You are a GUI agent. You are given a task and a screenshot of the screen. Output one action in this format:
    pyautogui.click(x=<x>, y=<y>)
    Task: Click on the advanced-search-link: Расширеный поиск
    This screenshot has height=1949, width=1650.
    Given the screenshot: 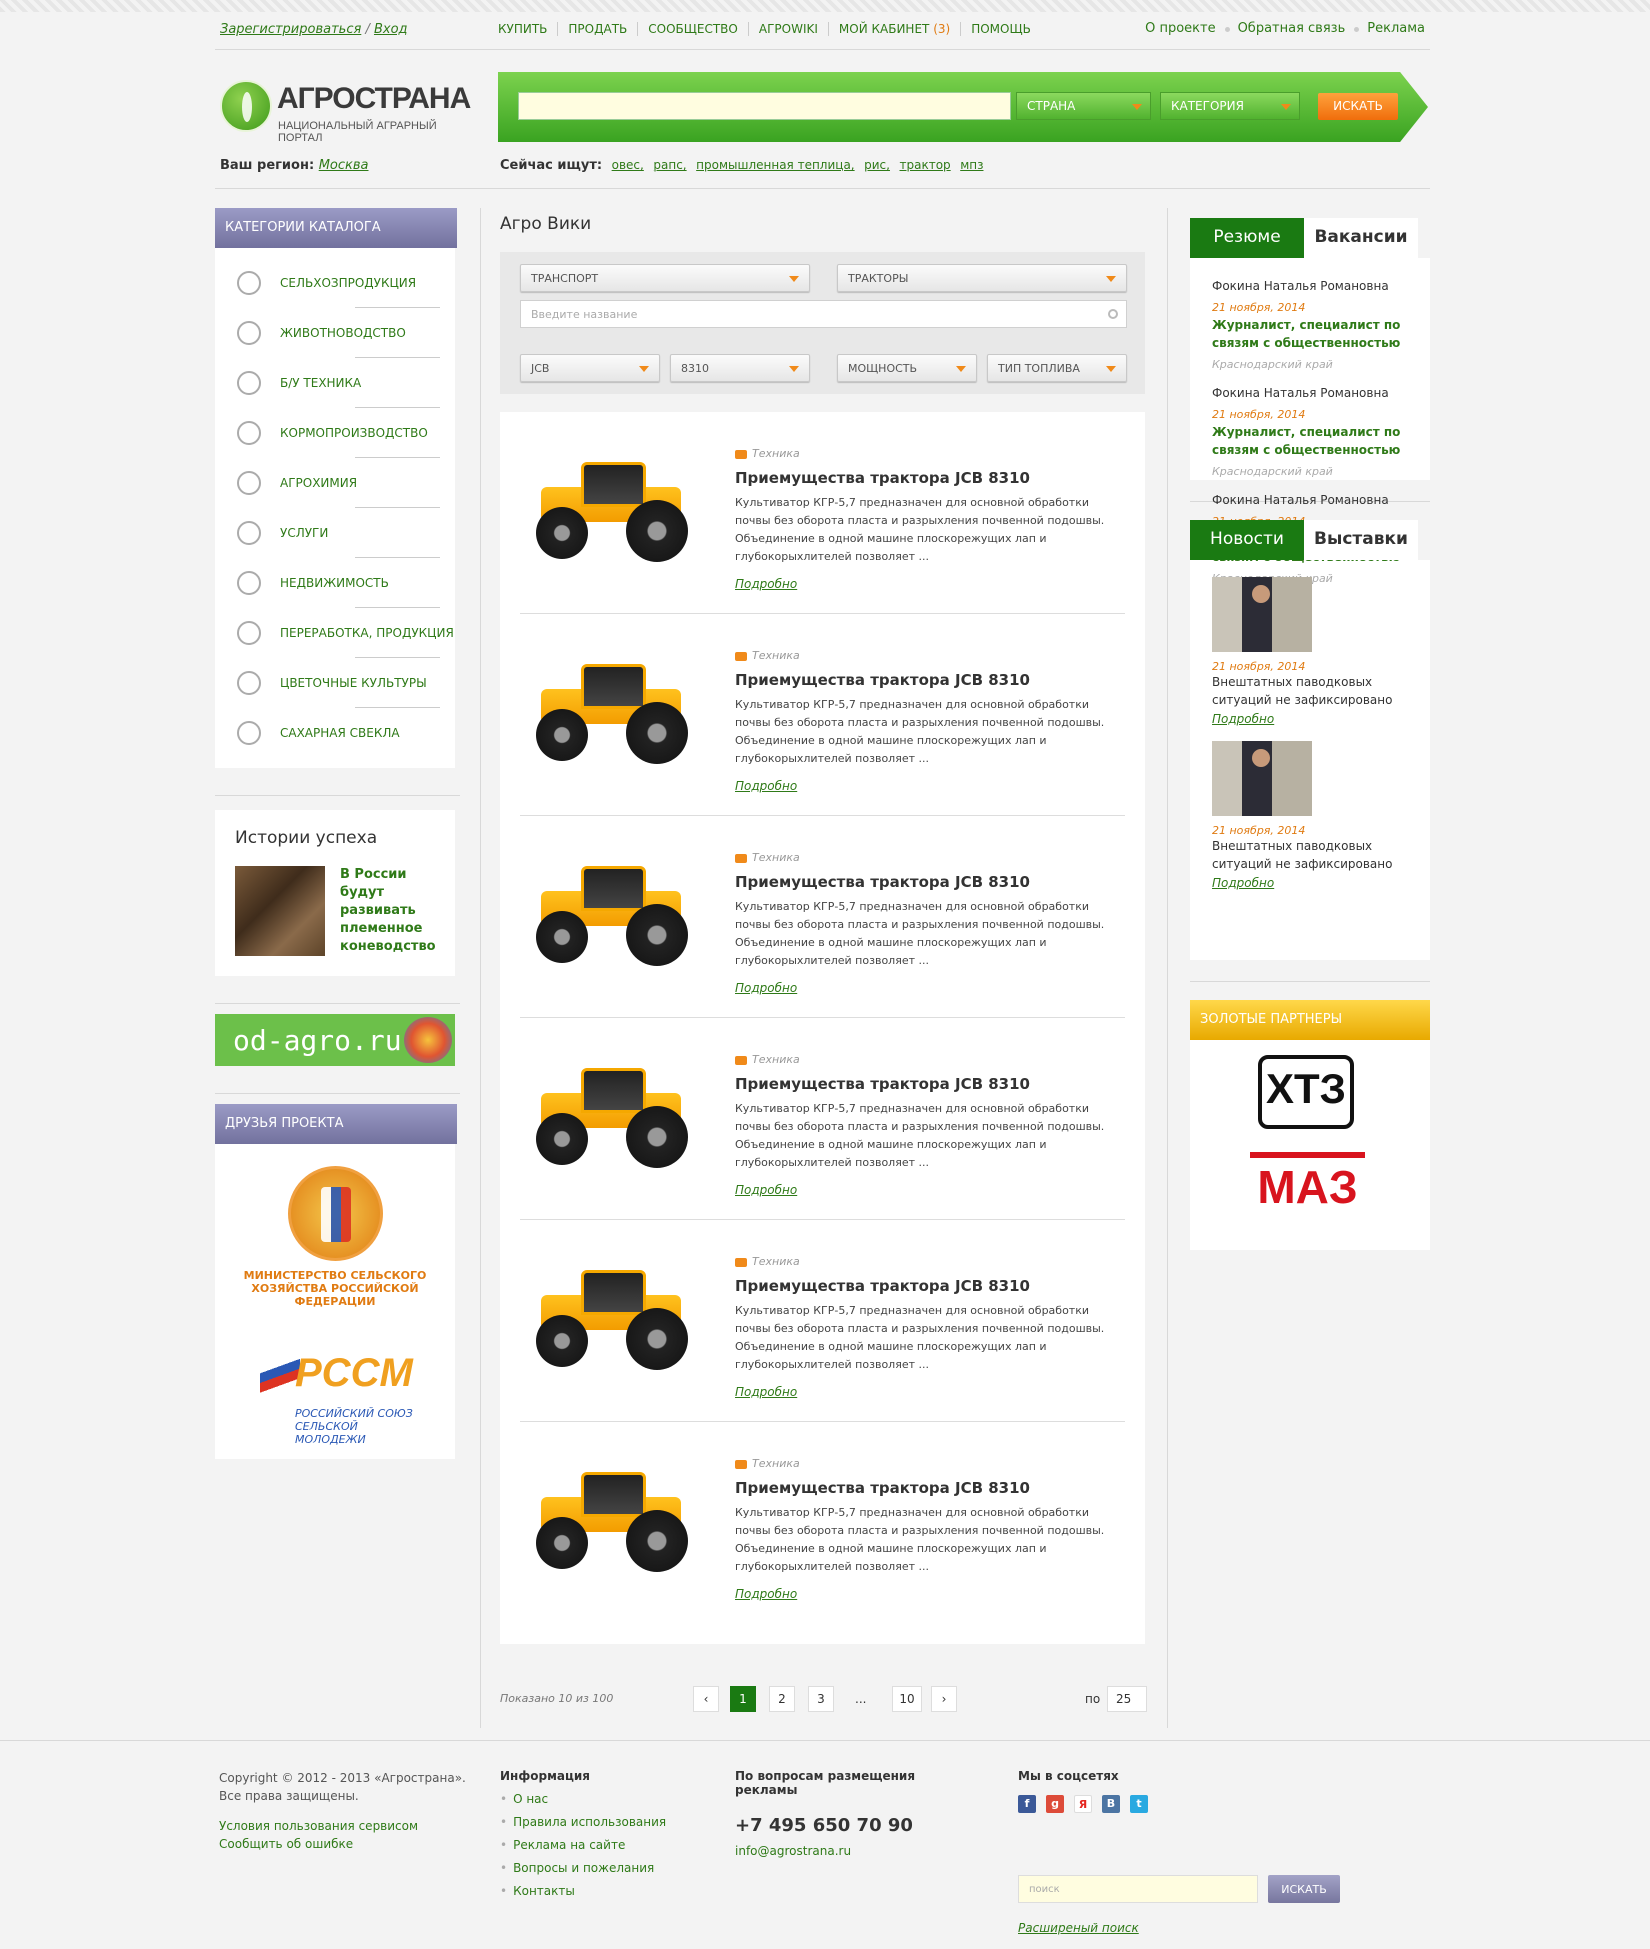 What is the action you would take?
    pyautogui.click(x=1078, y=1928)
    